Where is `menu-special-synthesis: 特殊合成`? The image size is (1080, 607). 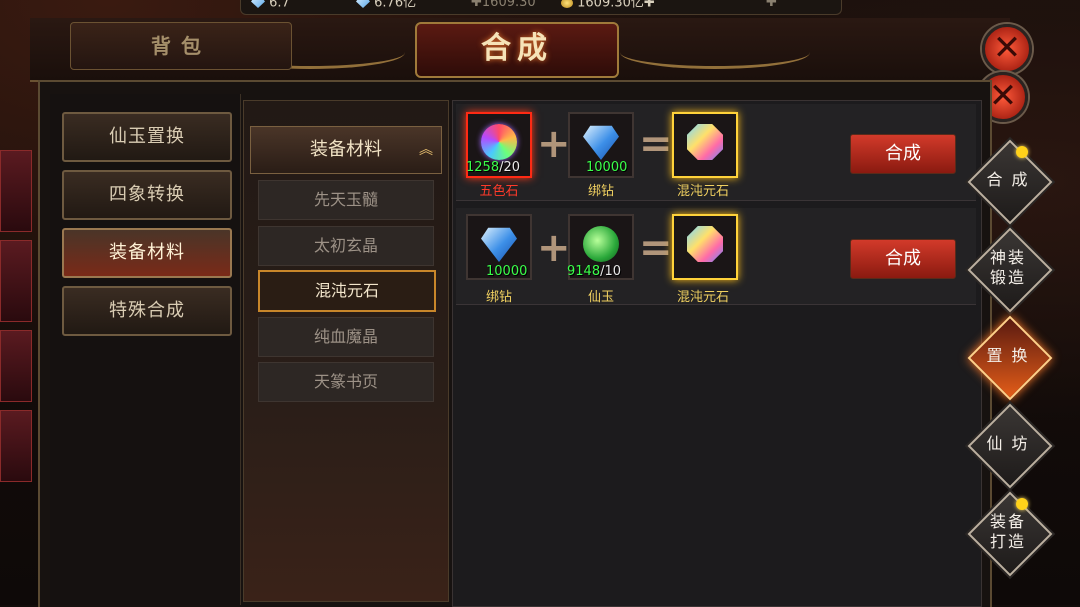
menu-special-synthesis: 特殊合成 is located at coordinates (147, 311).